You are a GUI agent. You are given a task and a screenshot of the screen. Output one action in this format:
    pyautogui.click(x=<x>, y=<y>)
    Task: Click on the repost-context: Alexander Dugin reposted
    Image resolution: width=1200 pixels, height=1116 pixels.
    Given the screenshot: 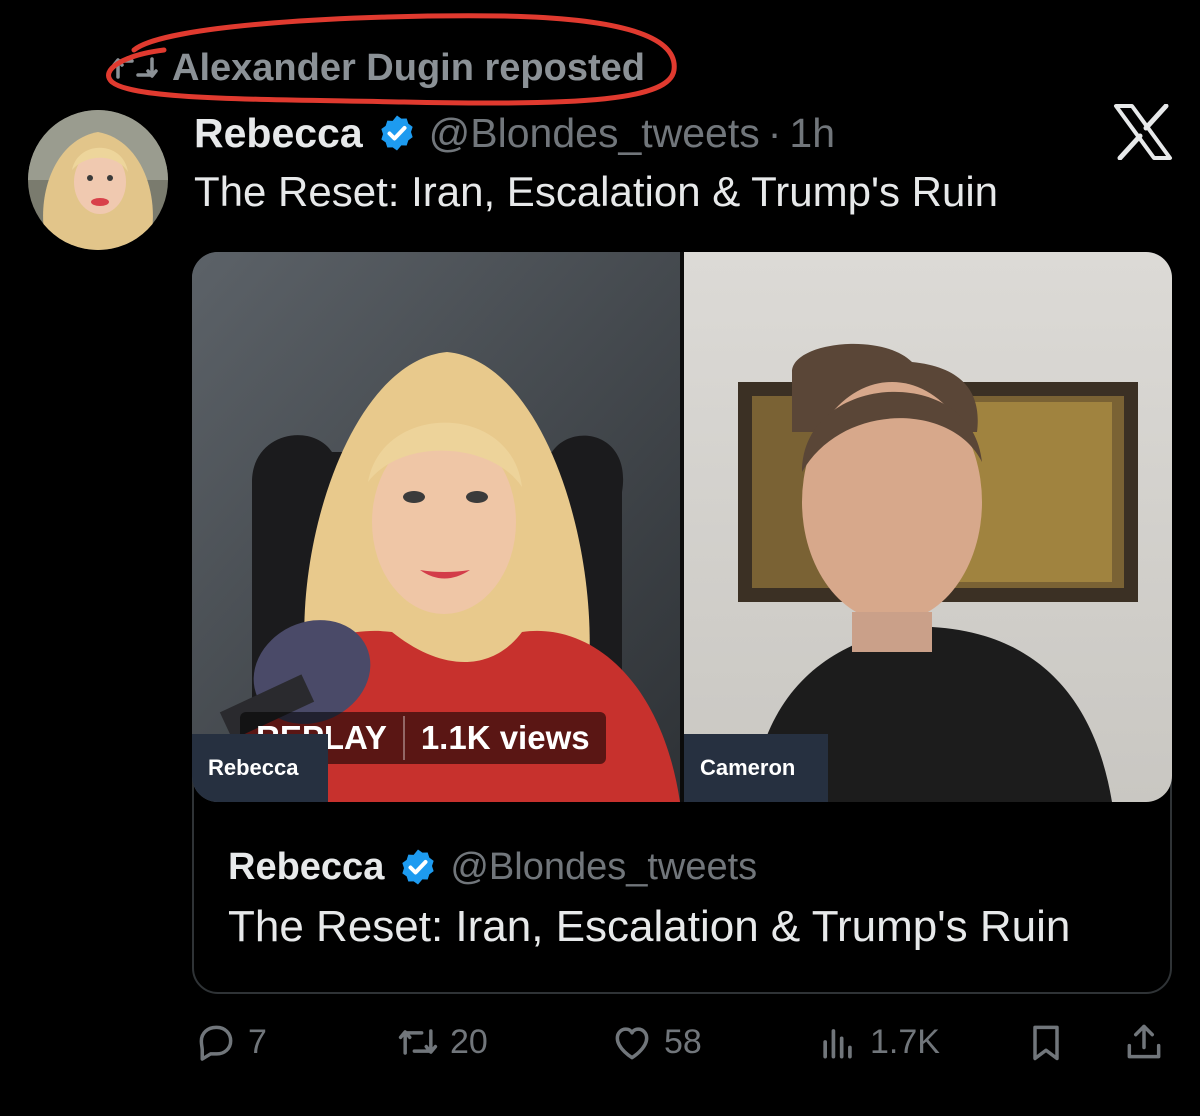 What is the action you would take?
    pyautogui.click(x=378, y=68)
    